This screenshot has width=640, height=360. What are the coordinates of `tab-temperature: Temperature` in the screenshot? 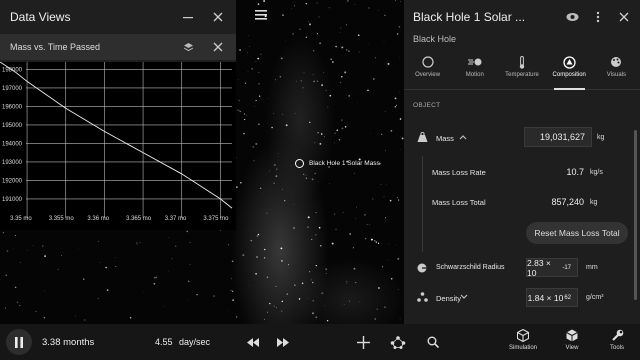 It's located at (521, 70).